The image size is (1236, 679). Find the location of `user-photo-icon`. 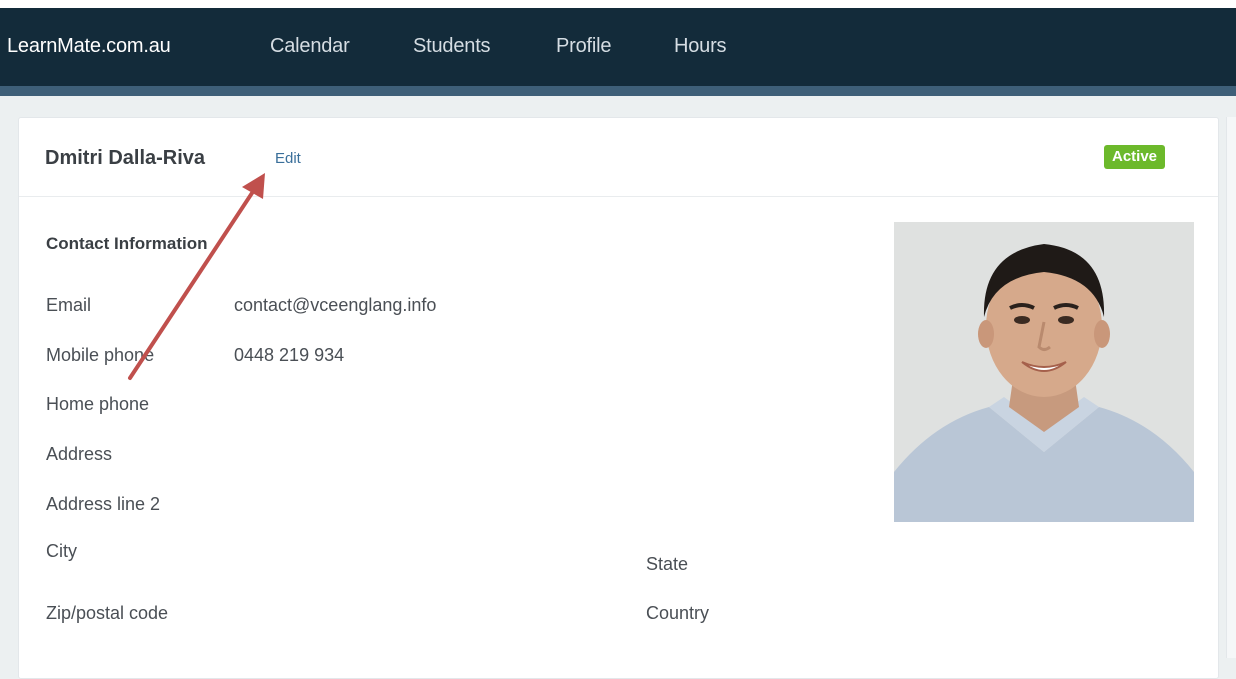

user-photo-icon is located at coordinates (1044, 372).